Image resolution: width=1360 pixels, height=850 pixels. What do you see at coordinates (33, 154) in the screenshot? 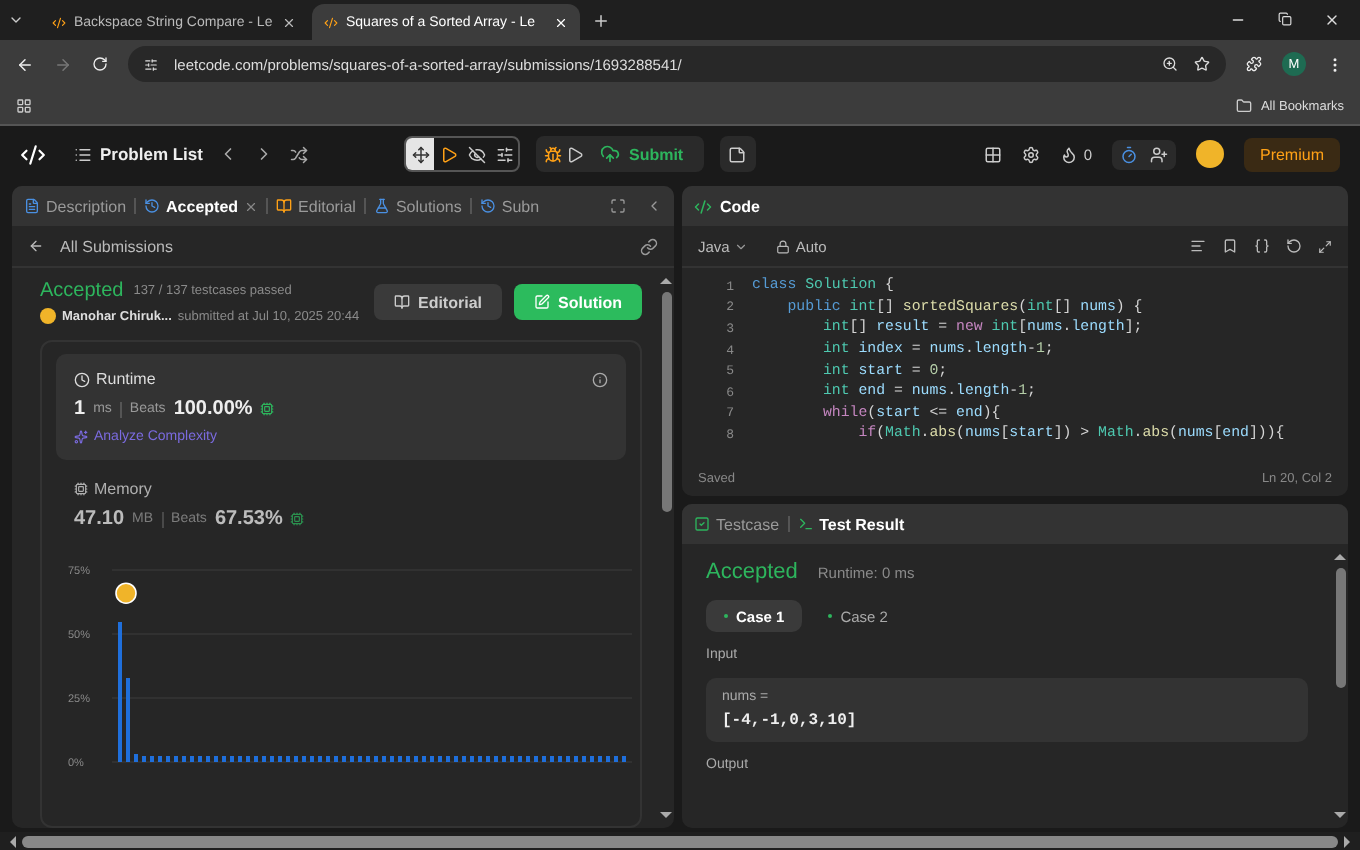
I see `logo-icon` at bounding box center [33, 154].